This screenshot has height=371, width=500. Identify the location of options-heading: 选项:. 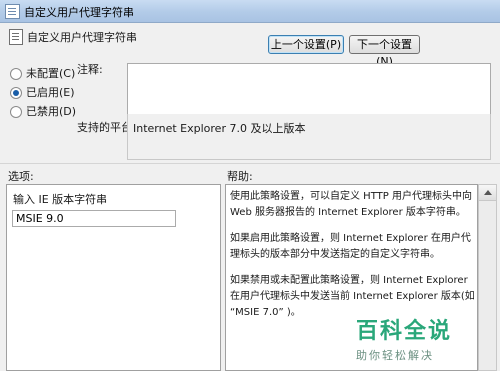
(21, 176).